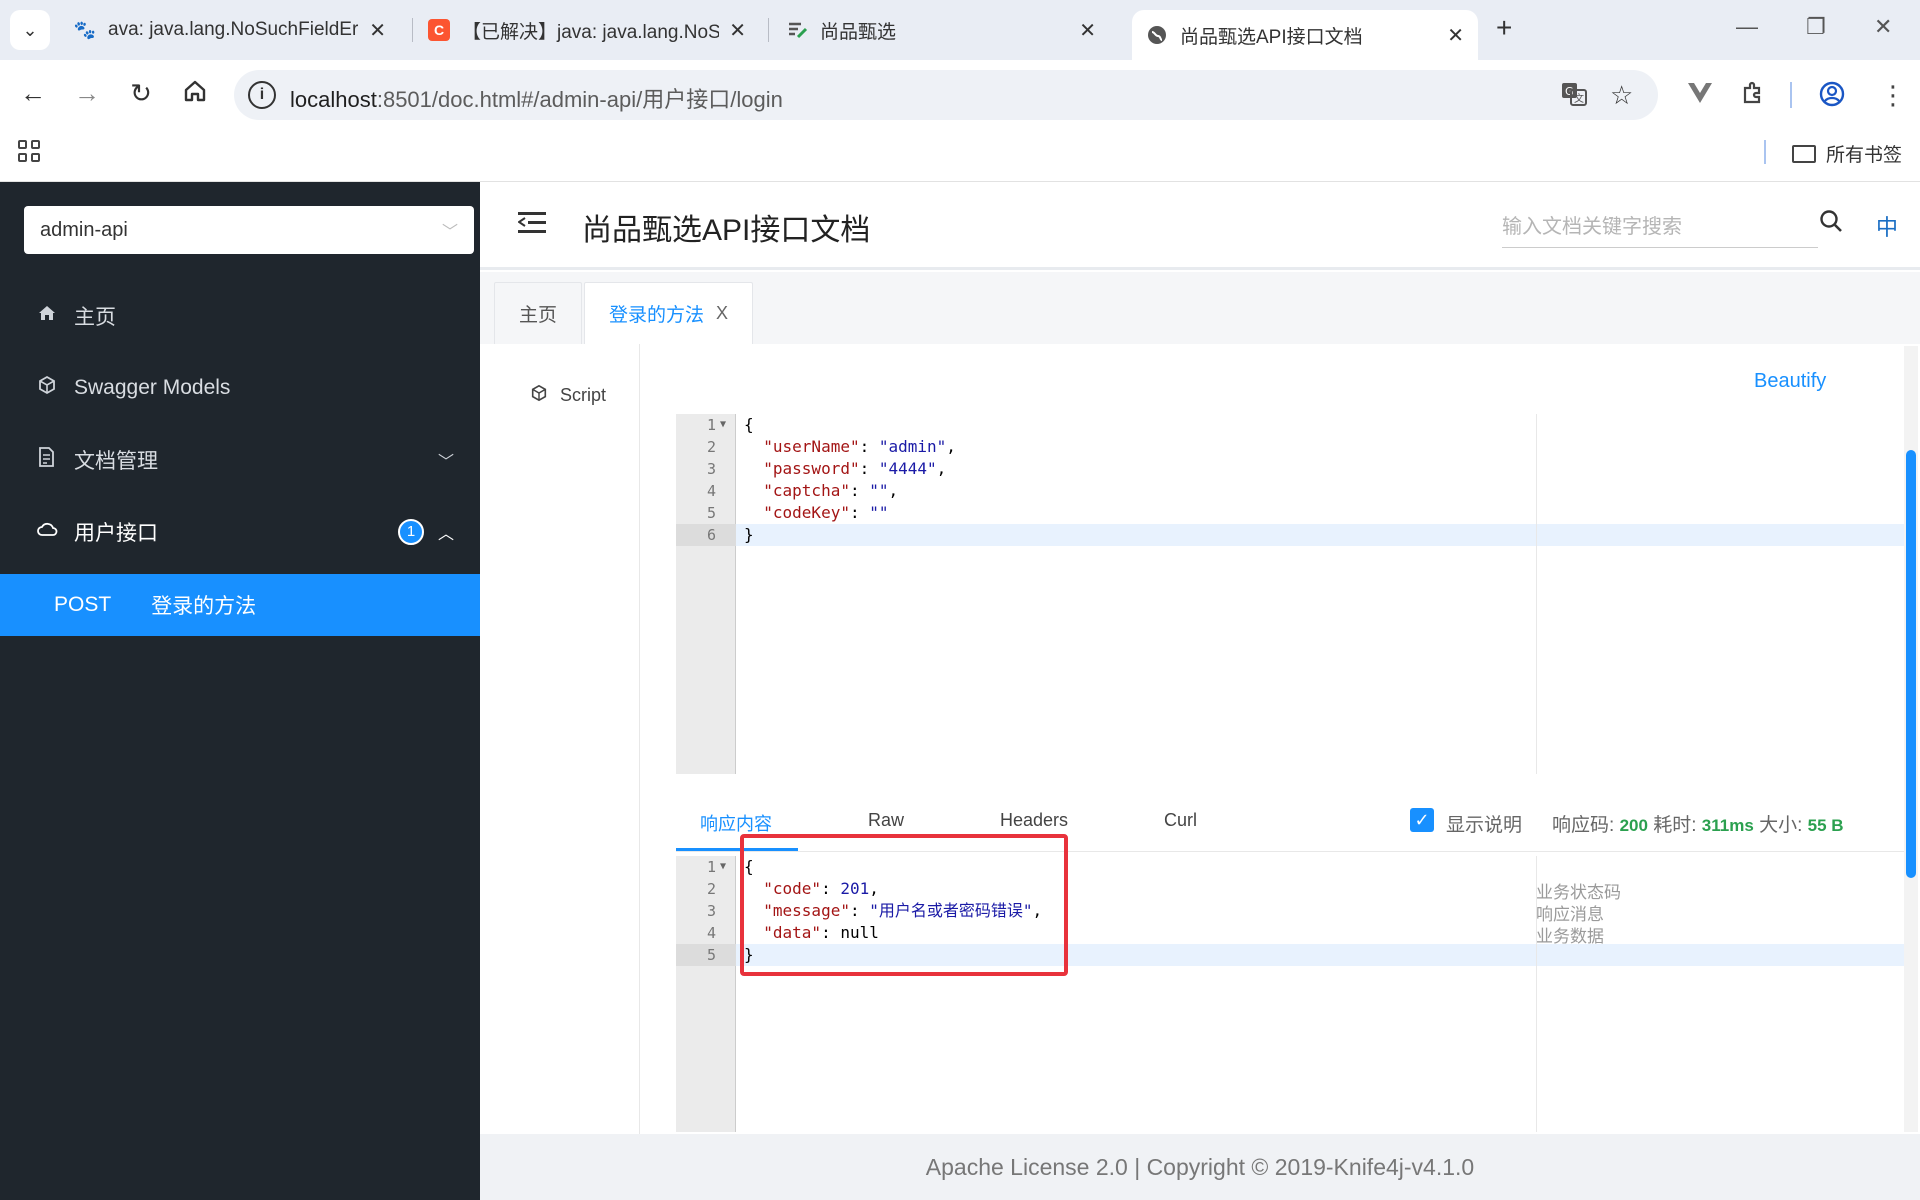 This screenshot has width=1920, height=1200. I want to click on code-line: "captcha": "",, so click(831, 490).